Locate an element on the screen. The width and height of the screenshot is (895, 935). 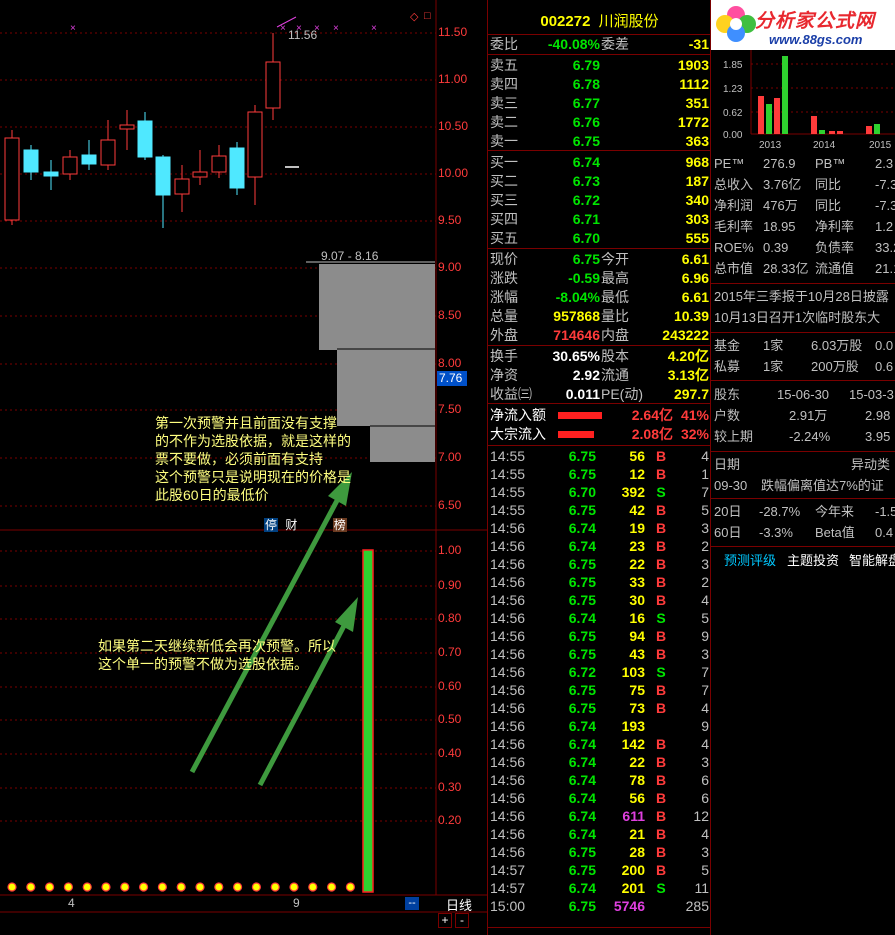
price-axis-label: 10.50 is located at coordinates (453, 126).